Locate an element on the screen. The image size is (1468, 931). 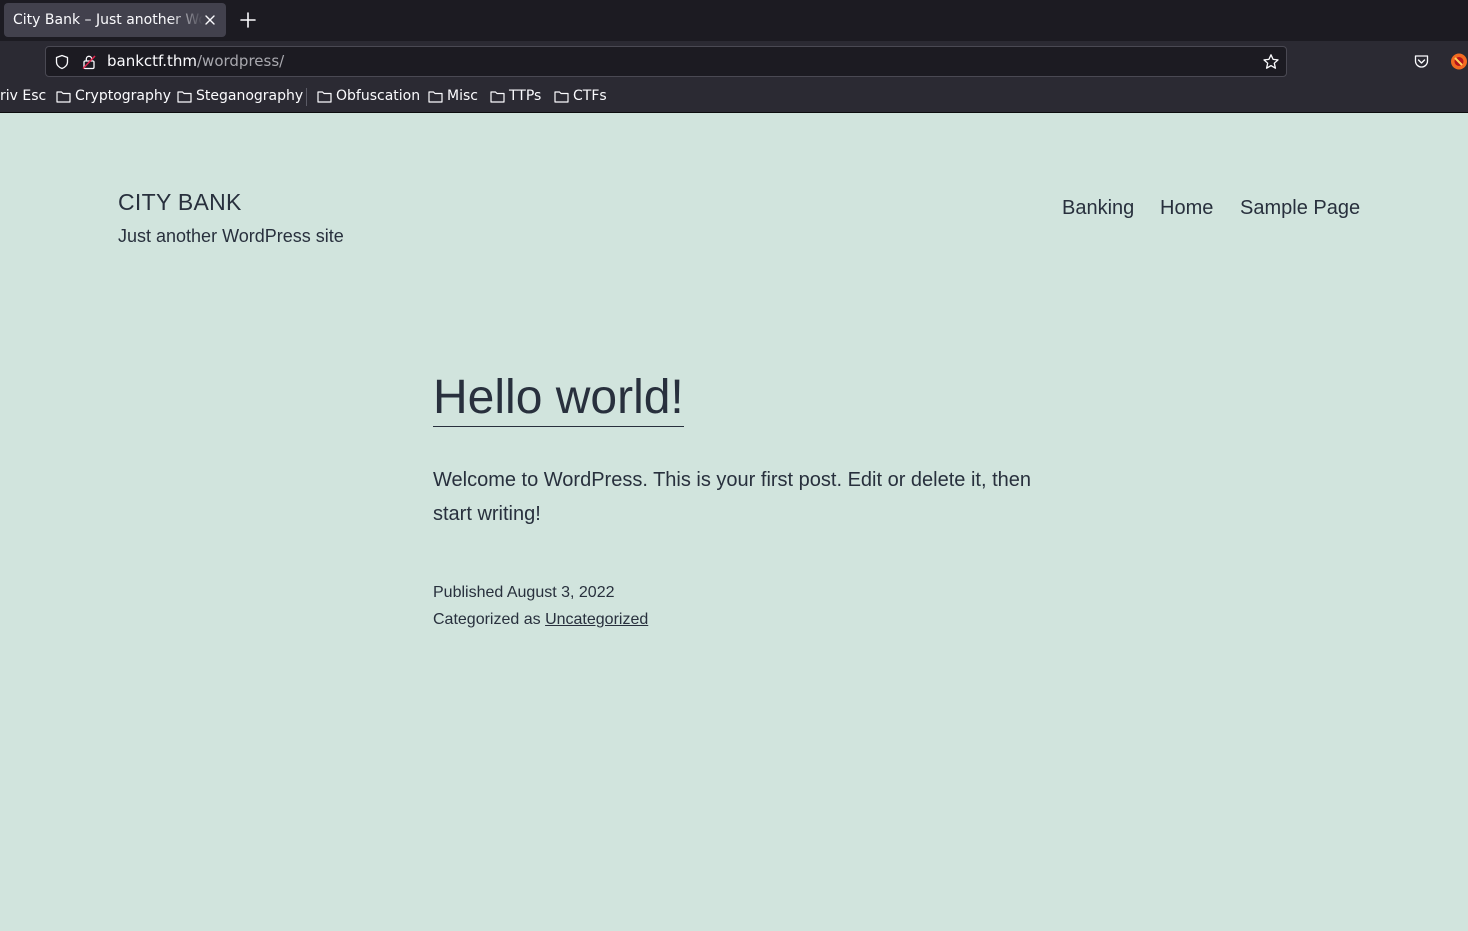
site-description: Just another WordPress site is located at coordinates (231, 236).